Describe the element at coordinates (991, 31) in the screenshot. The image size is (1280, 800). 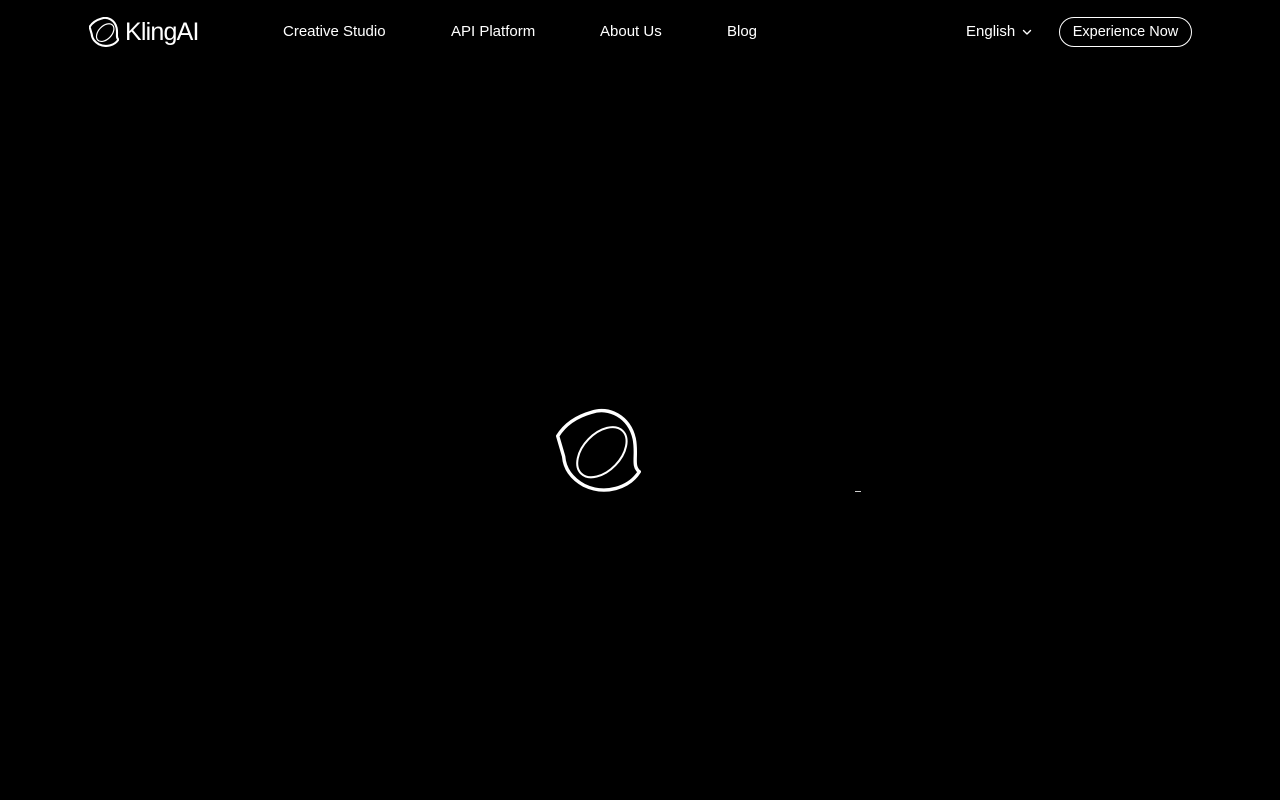
I see `language-label: English` at that location.